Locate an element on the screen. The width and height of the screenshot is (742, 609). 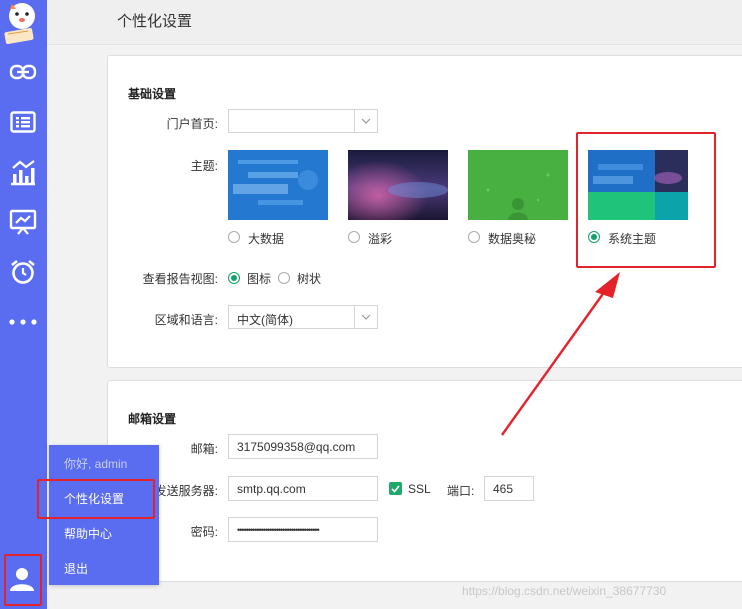
more-icon is located at coordinates (23, 322).